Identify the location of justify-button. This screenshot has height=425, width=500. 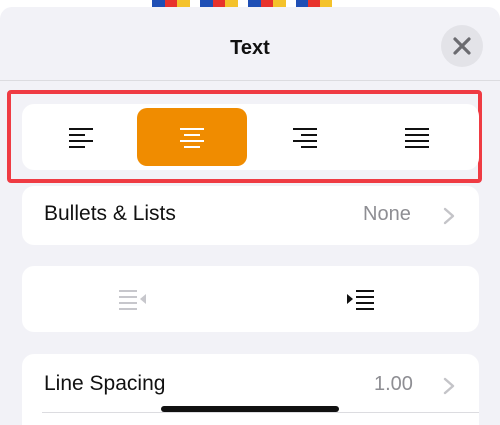
(417, 137).